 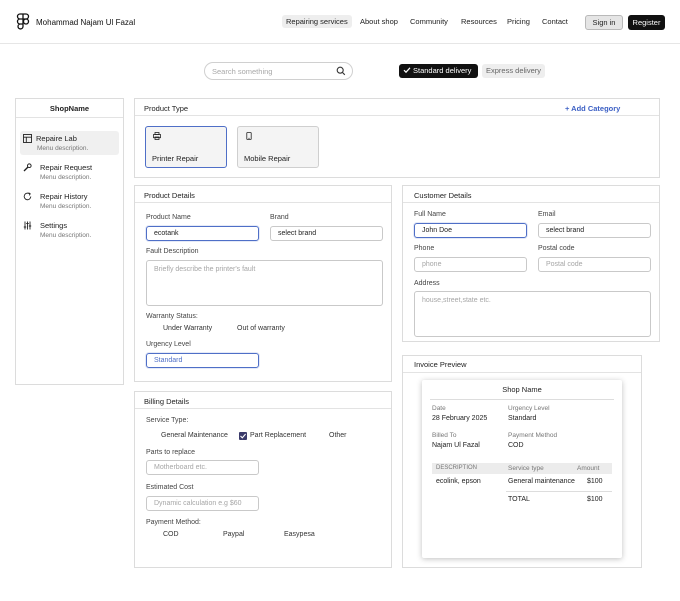 What do you see at coordinates (533, 435) in the screenshot?
I see `invoice-payment-label: Payment Method` at bounding box center [533, 435].